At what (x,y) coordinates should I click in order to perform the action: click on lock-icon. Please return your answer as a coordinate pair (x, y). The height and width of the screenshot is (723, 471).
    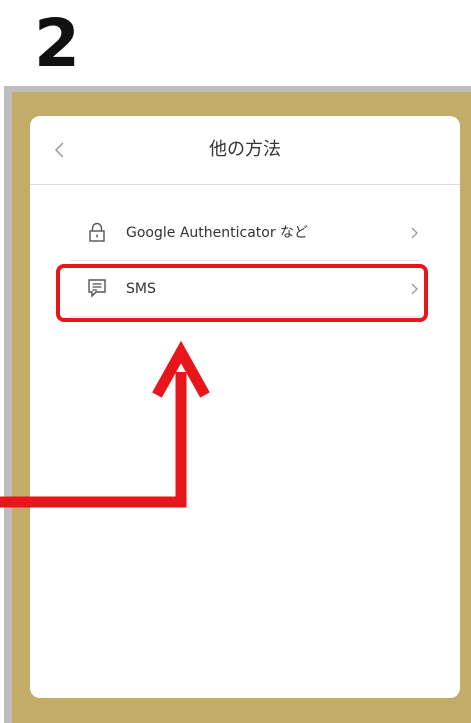
    Looking at the image, I should click on (97, 232).